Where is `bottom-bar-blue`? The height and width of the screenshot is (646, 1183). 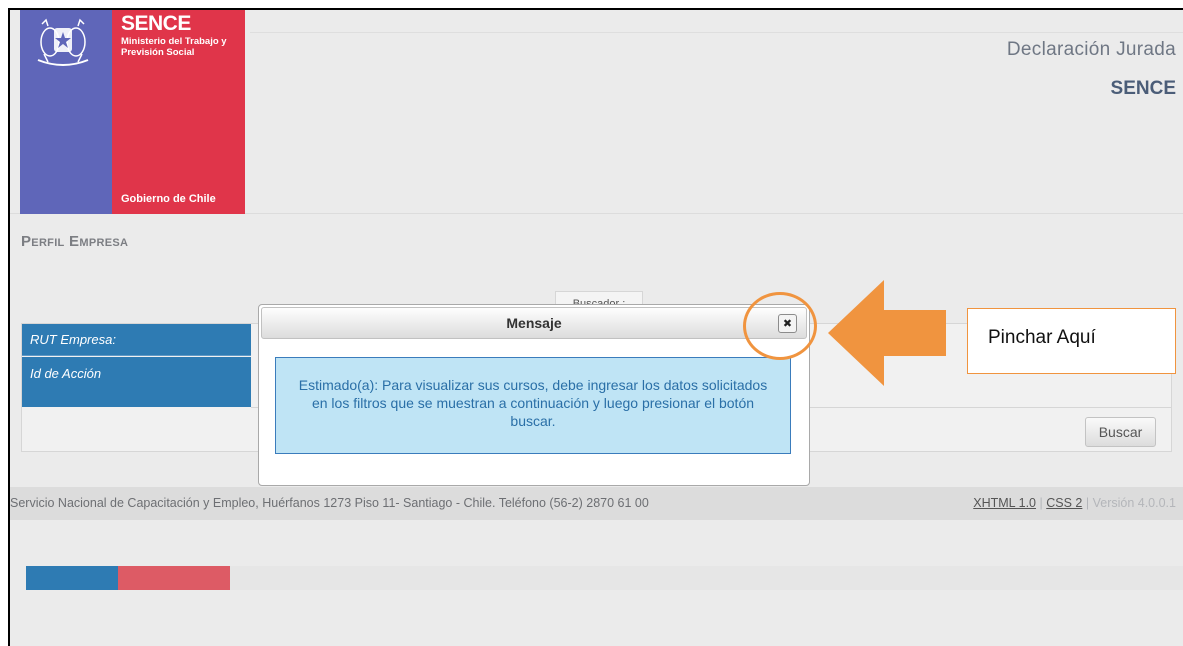 bottom-bar-blue is located at coordinates (72, 578).